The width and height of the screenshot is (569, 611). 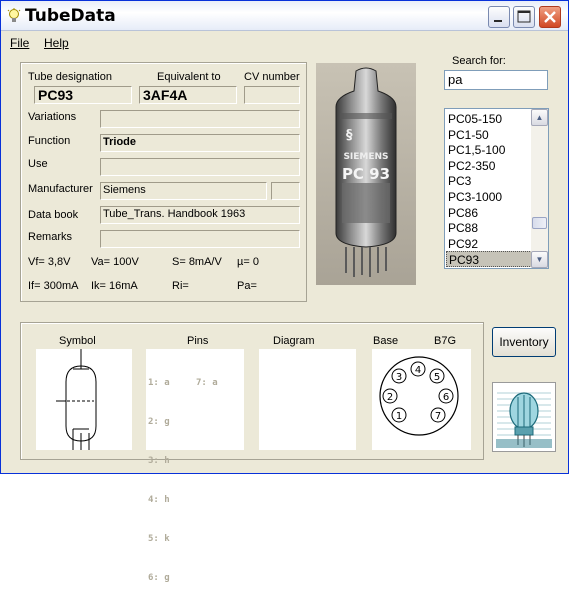 What do you see at coordinates (200, 167) in the screenshot?
I see `use-field` at bounding box center [200, 167].